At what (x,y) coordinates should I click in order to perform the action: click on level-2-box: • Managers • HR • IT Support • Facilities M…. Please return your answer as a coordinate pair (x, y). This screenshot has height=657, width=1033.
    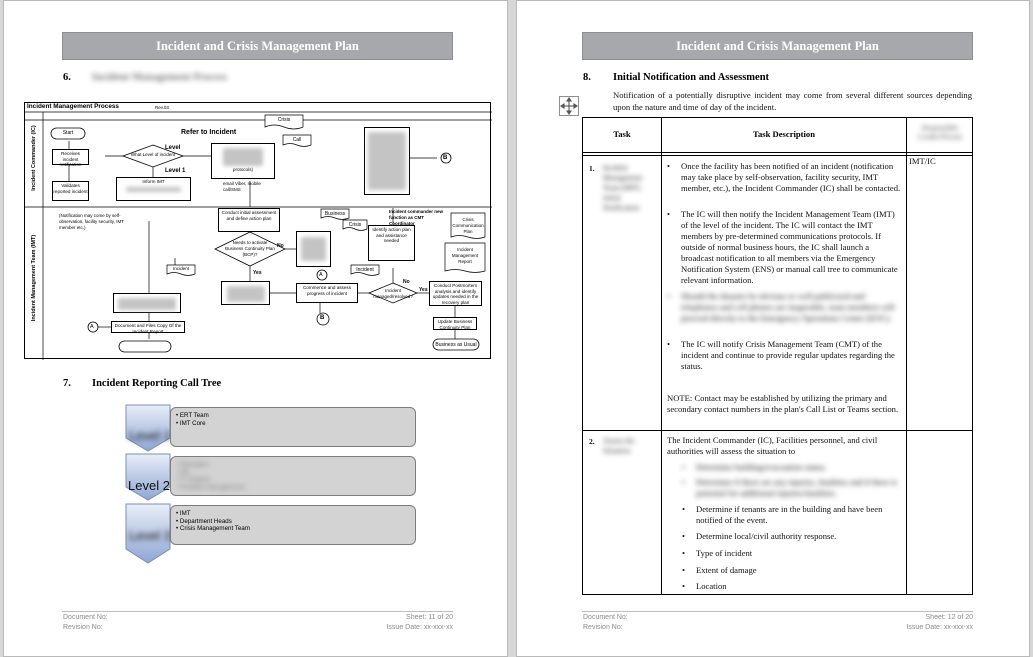
    Looking at the image, I should click on (293, 476).